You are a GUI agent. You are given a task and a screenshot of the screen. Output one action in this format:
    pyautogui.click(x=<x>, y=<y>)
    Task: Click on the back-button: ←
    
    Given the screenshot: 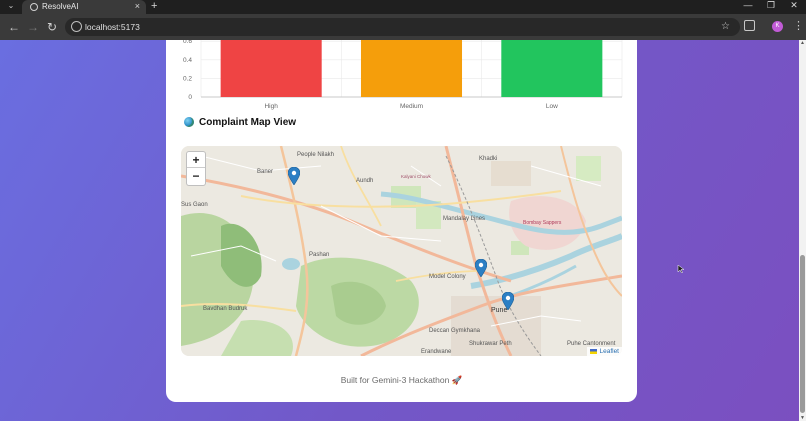 What is the action you would take?
    pyautogui.click(x=14, y=27)
    